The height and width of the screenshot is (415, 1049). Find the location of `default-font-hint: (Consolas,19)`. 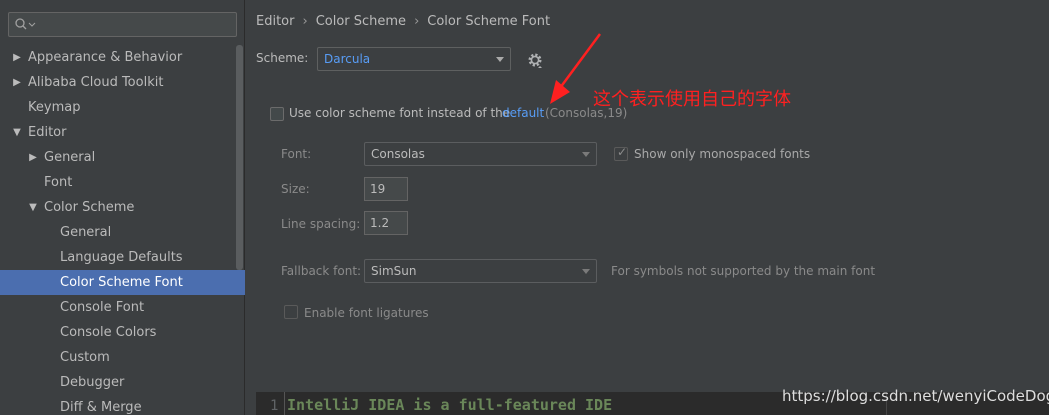

default-font-hint: (Consolas,19) is located at coordinates (586, 113).